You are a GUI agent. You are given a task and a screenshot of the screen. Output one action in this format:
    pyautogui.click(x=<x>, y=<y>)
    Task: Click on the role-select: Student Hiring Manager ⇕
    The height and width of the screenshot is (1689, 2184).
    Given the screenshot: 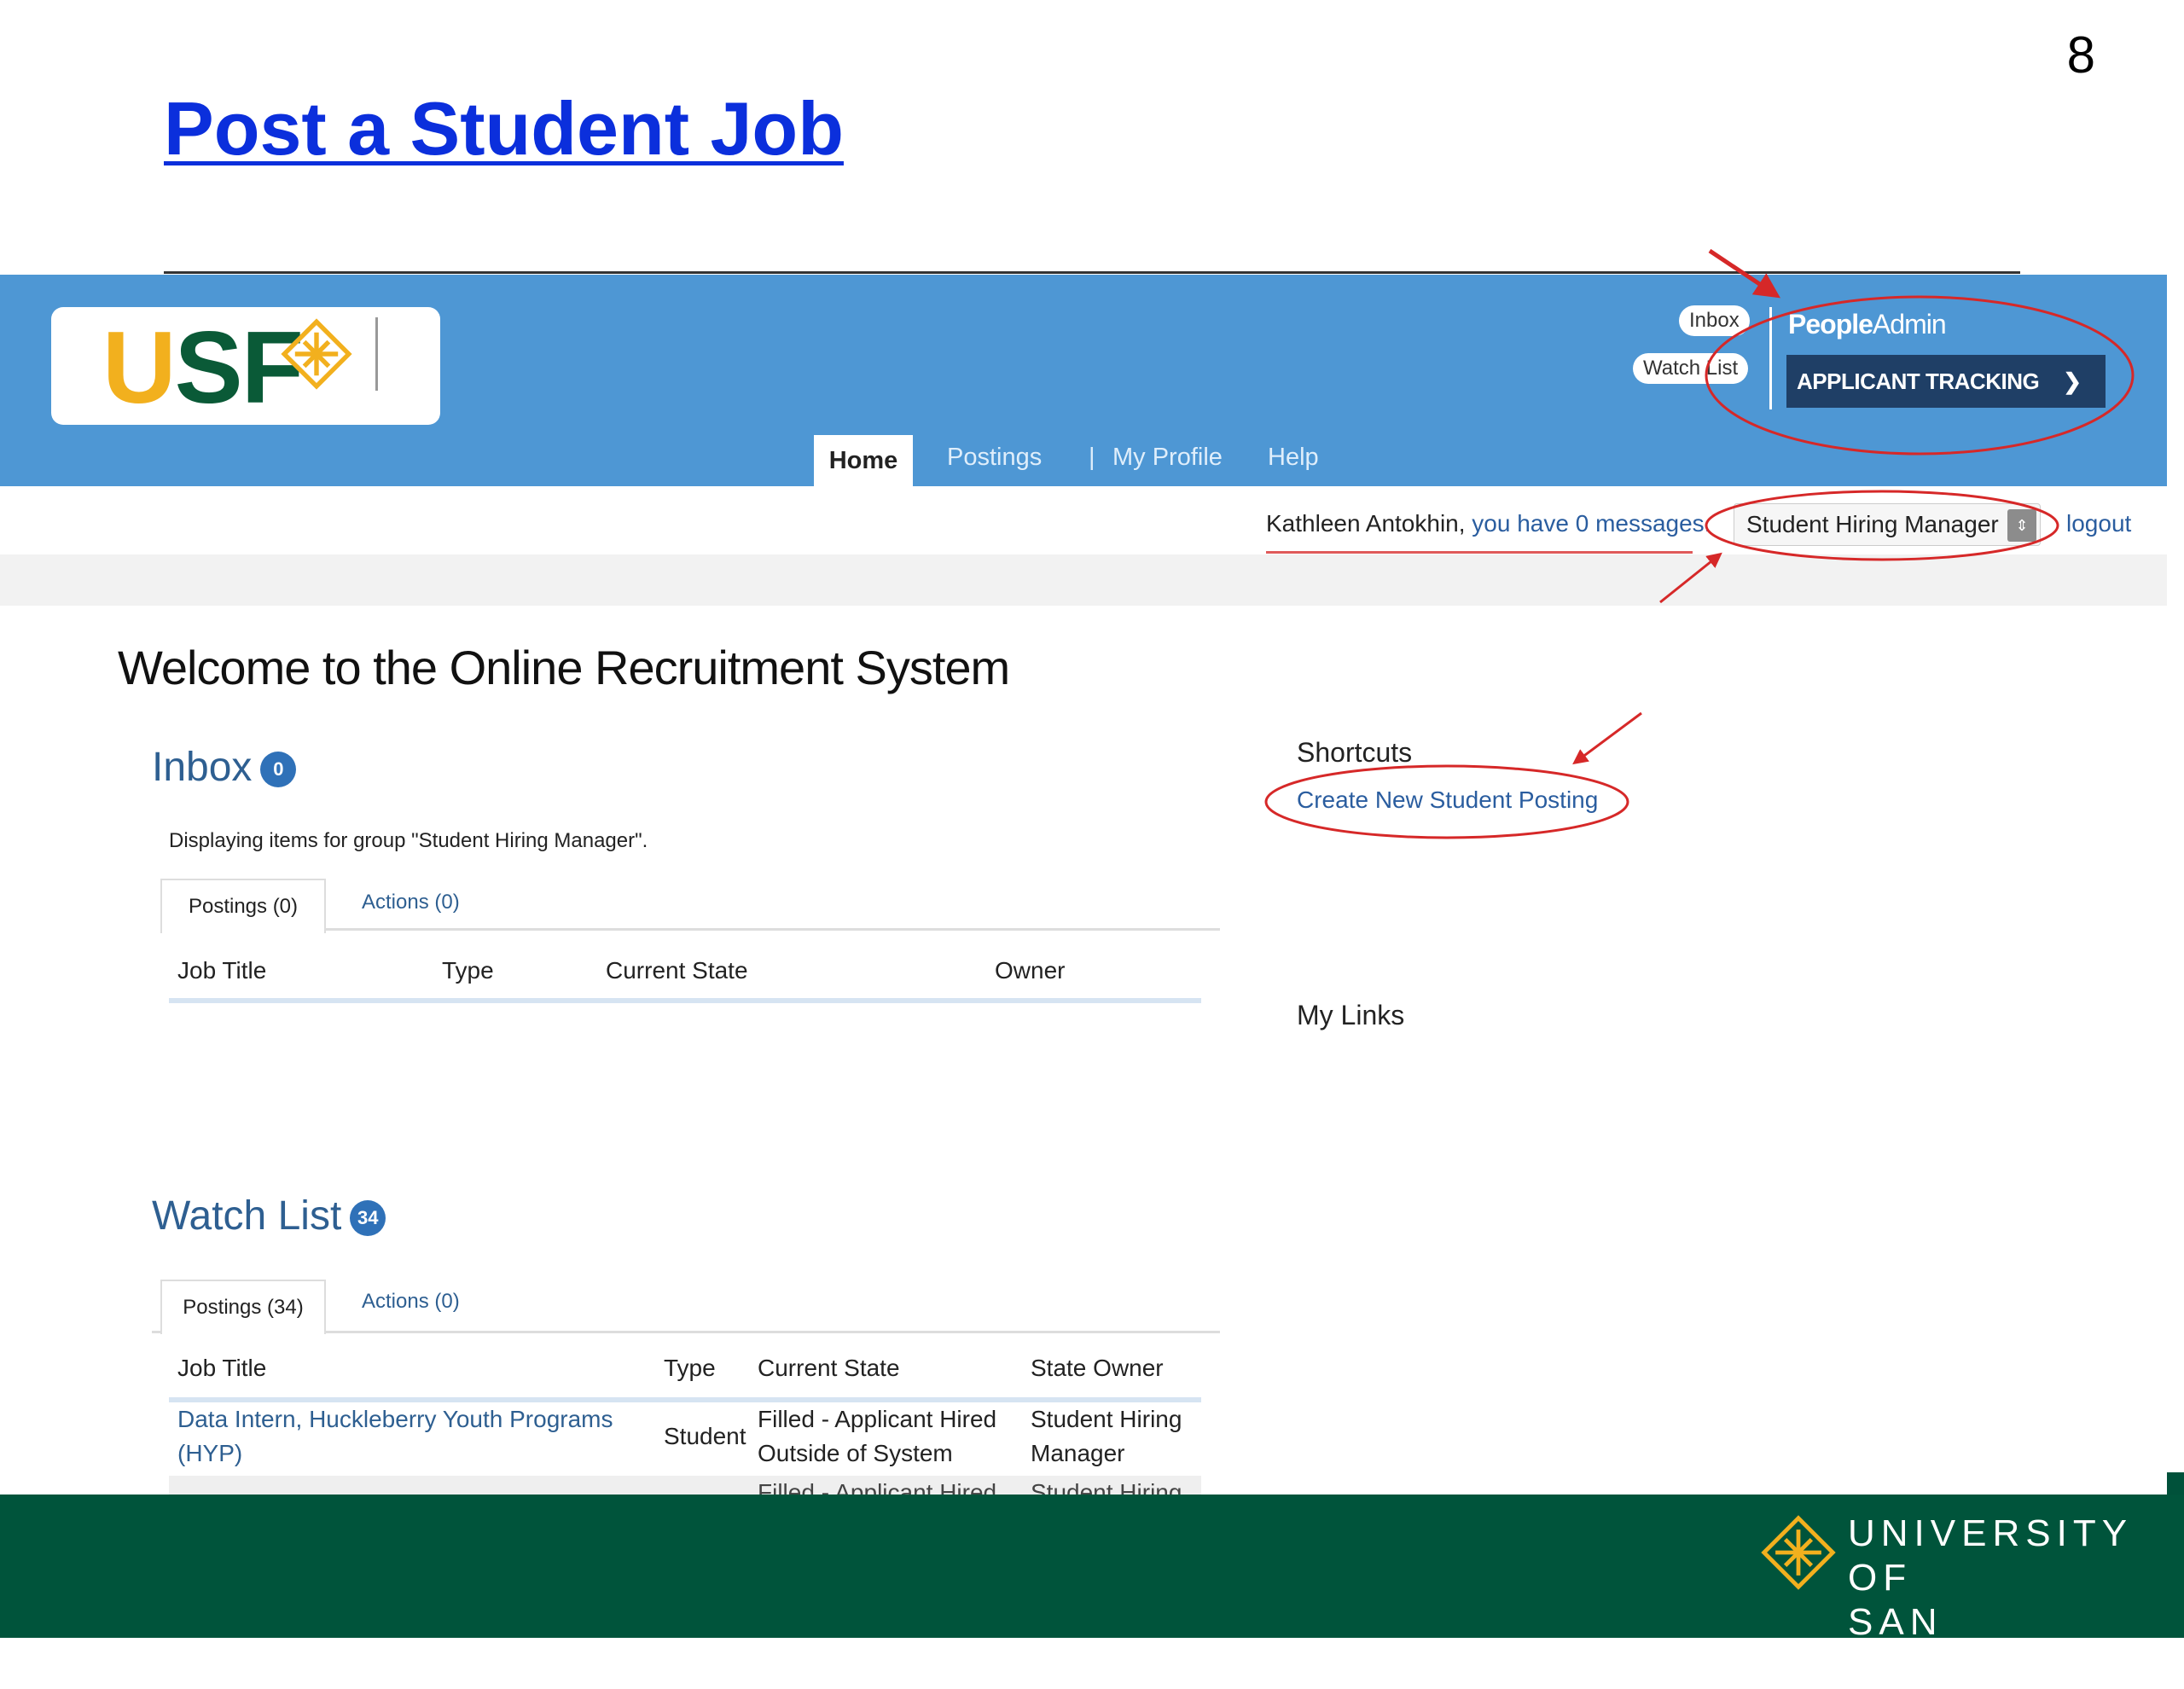 What is the action you would take?
    pyautogui.click(x=1888, y=525)
    